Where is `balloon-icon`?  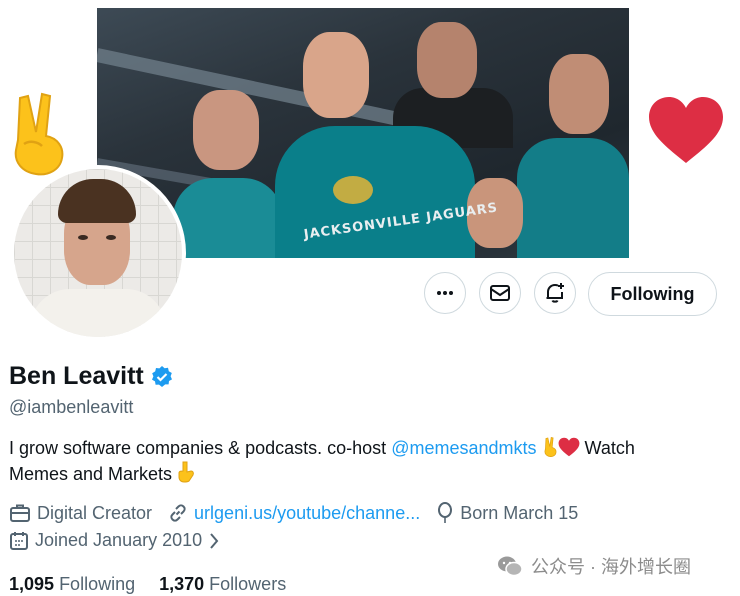 balloon-icon is located at coordinates (445, 512).